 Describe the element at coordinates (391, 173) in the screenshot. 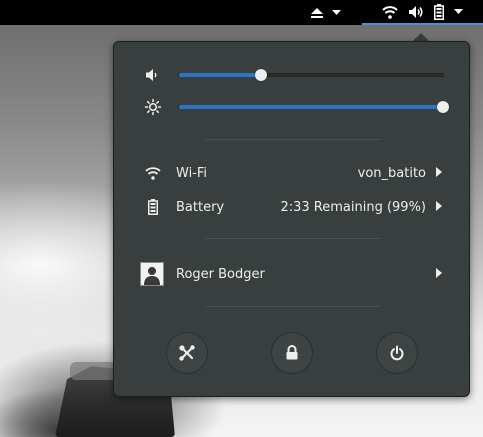

I see `wifi-network-name: von_batito` at that location.